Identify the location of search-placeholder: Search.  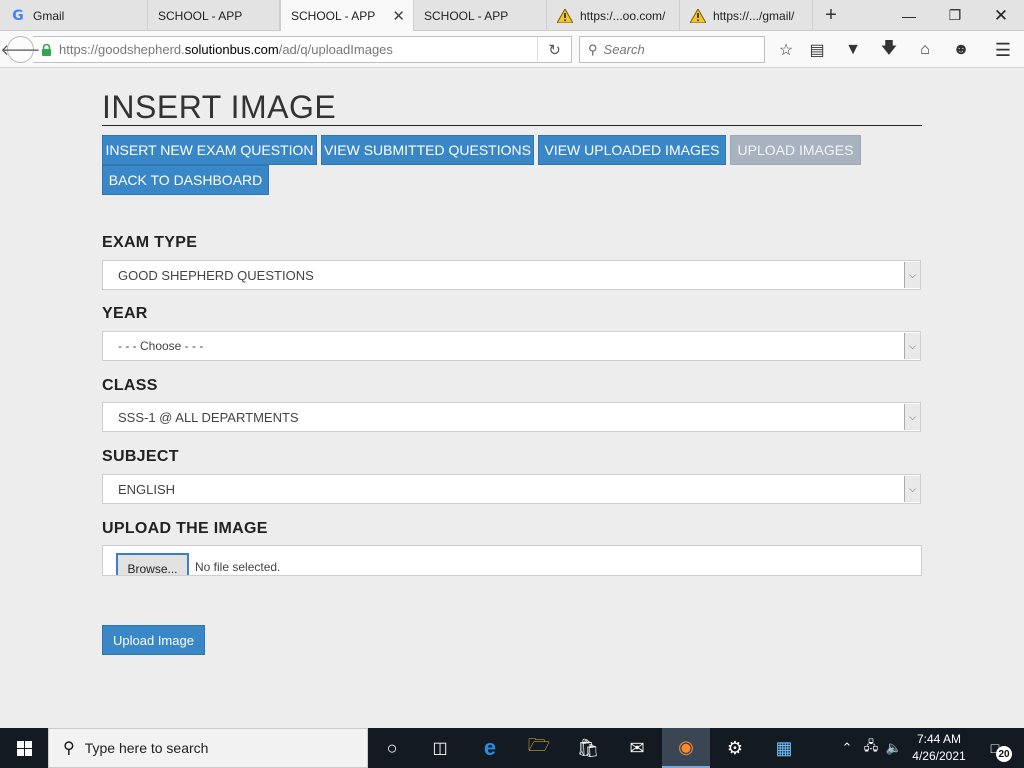
(624, 49).